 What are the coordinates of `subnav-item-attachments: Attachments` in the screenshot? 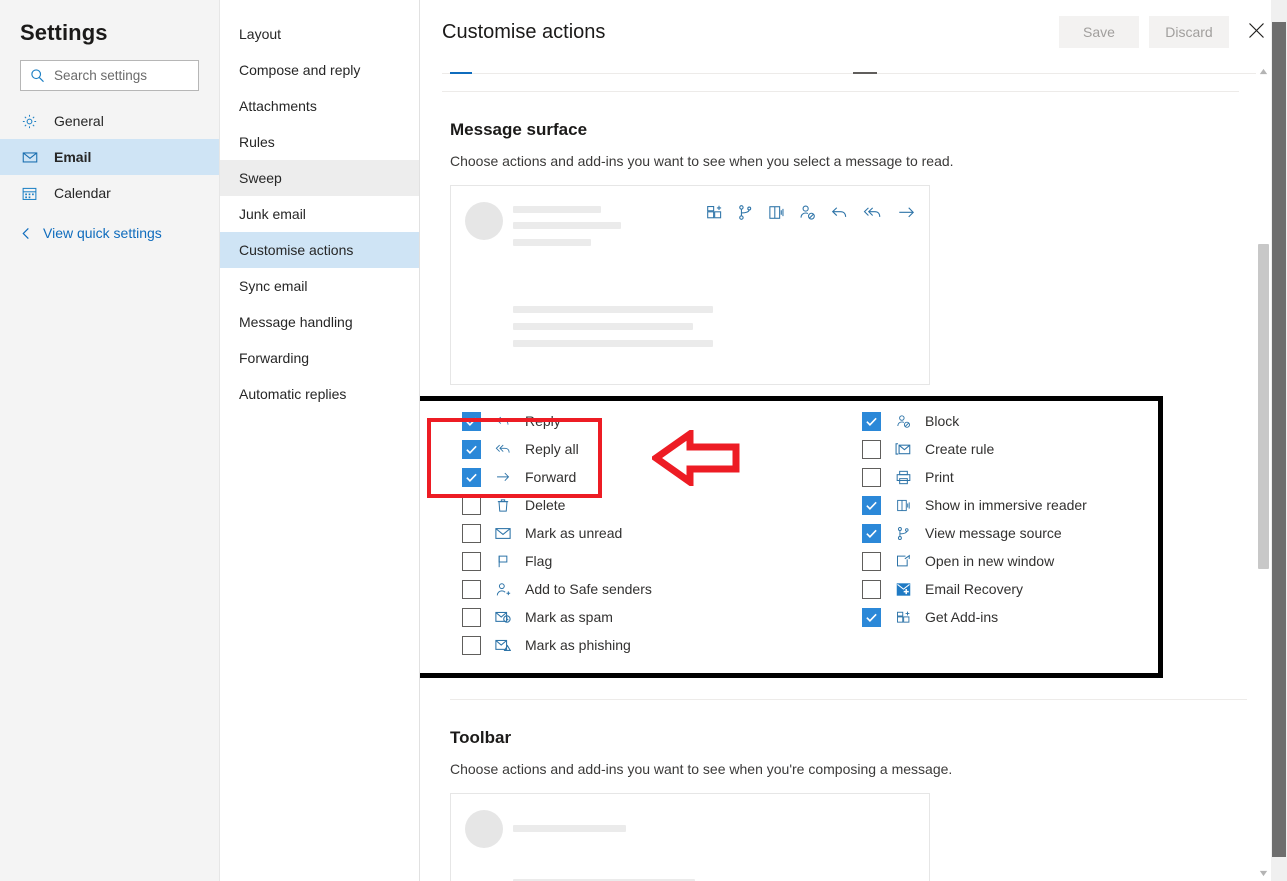 It's located at (319, 106).